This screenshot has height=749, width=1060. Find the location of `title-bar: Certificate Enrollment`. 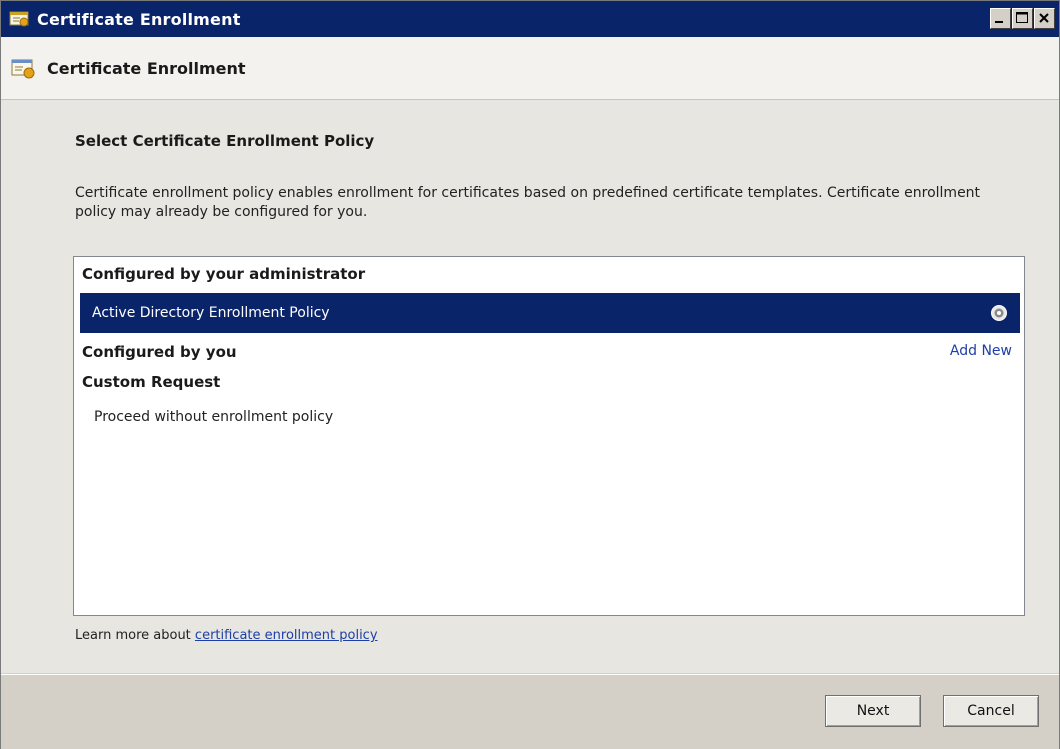

title-bar: Certificate Enrollment is located at coordinates (530, 19).